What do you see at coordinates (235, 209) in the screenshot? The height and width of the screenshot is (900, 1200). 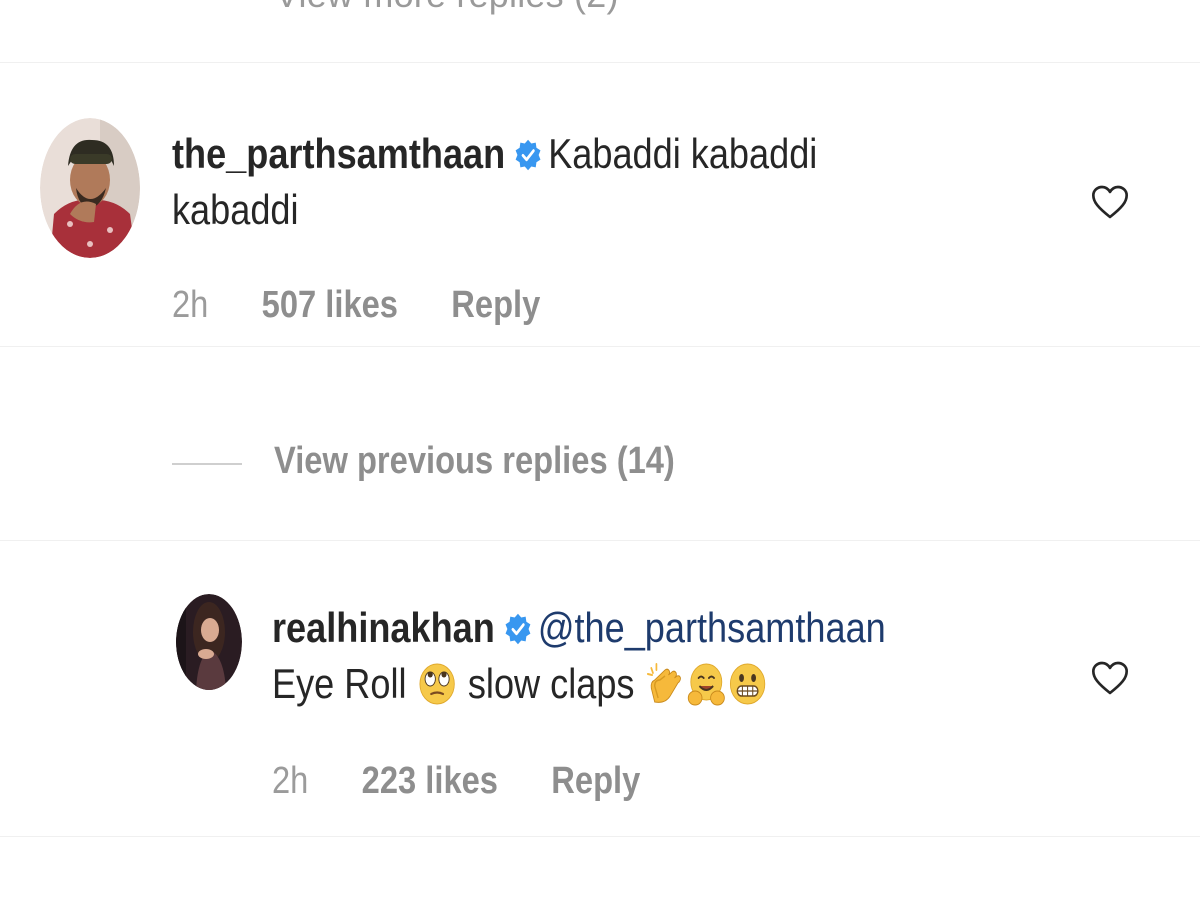 I see `comment-text-line2: kabaddi` at bounding box center [235, 209].